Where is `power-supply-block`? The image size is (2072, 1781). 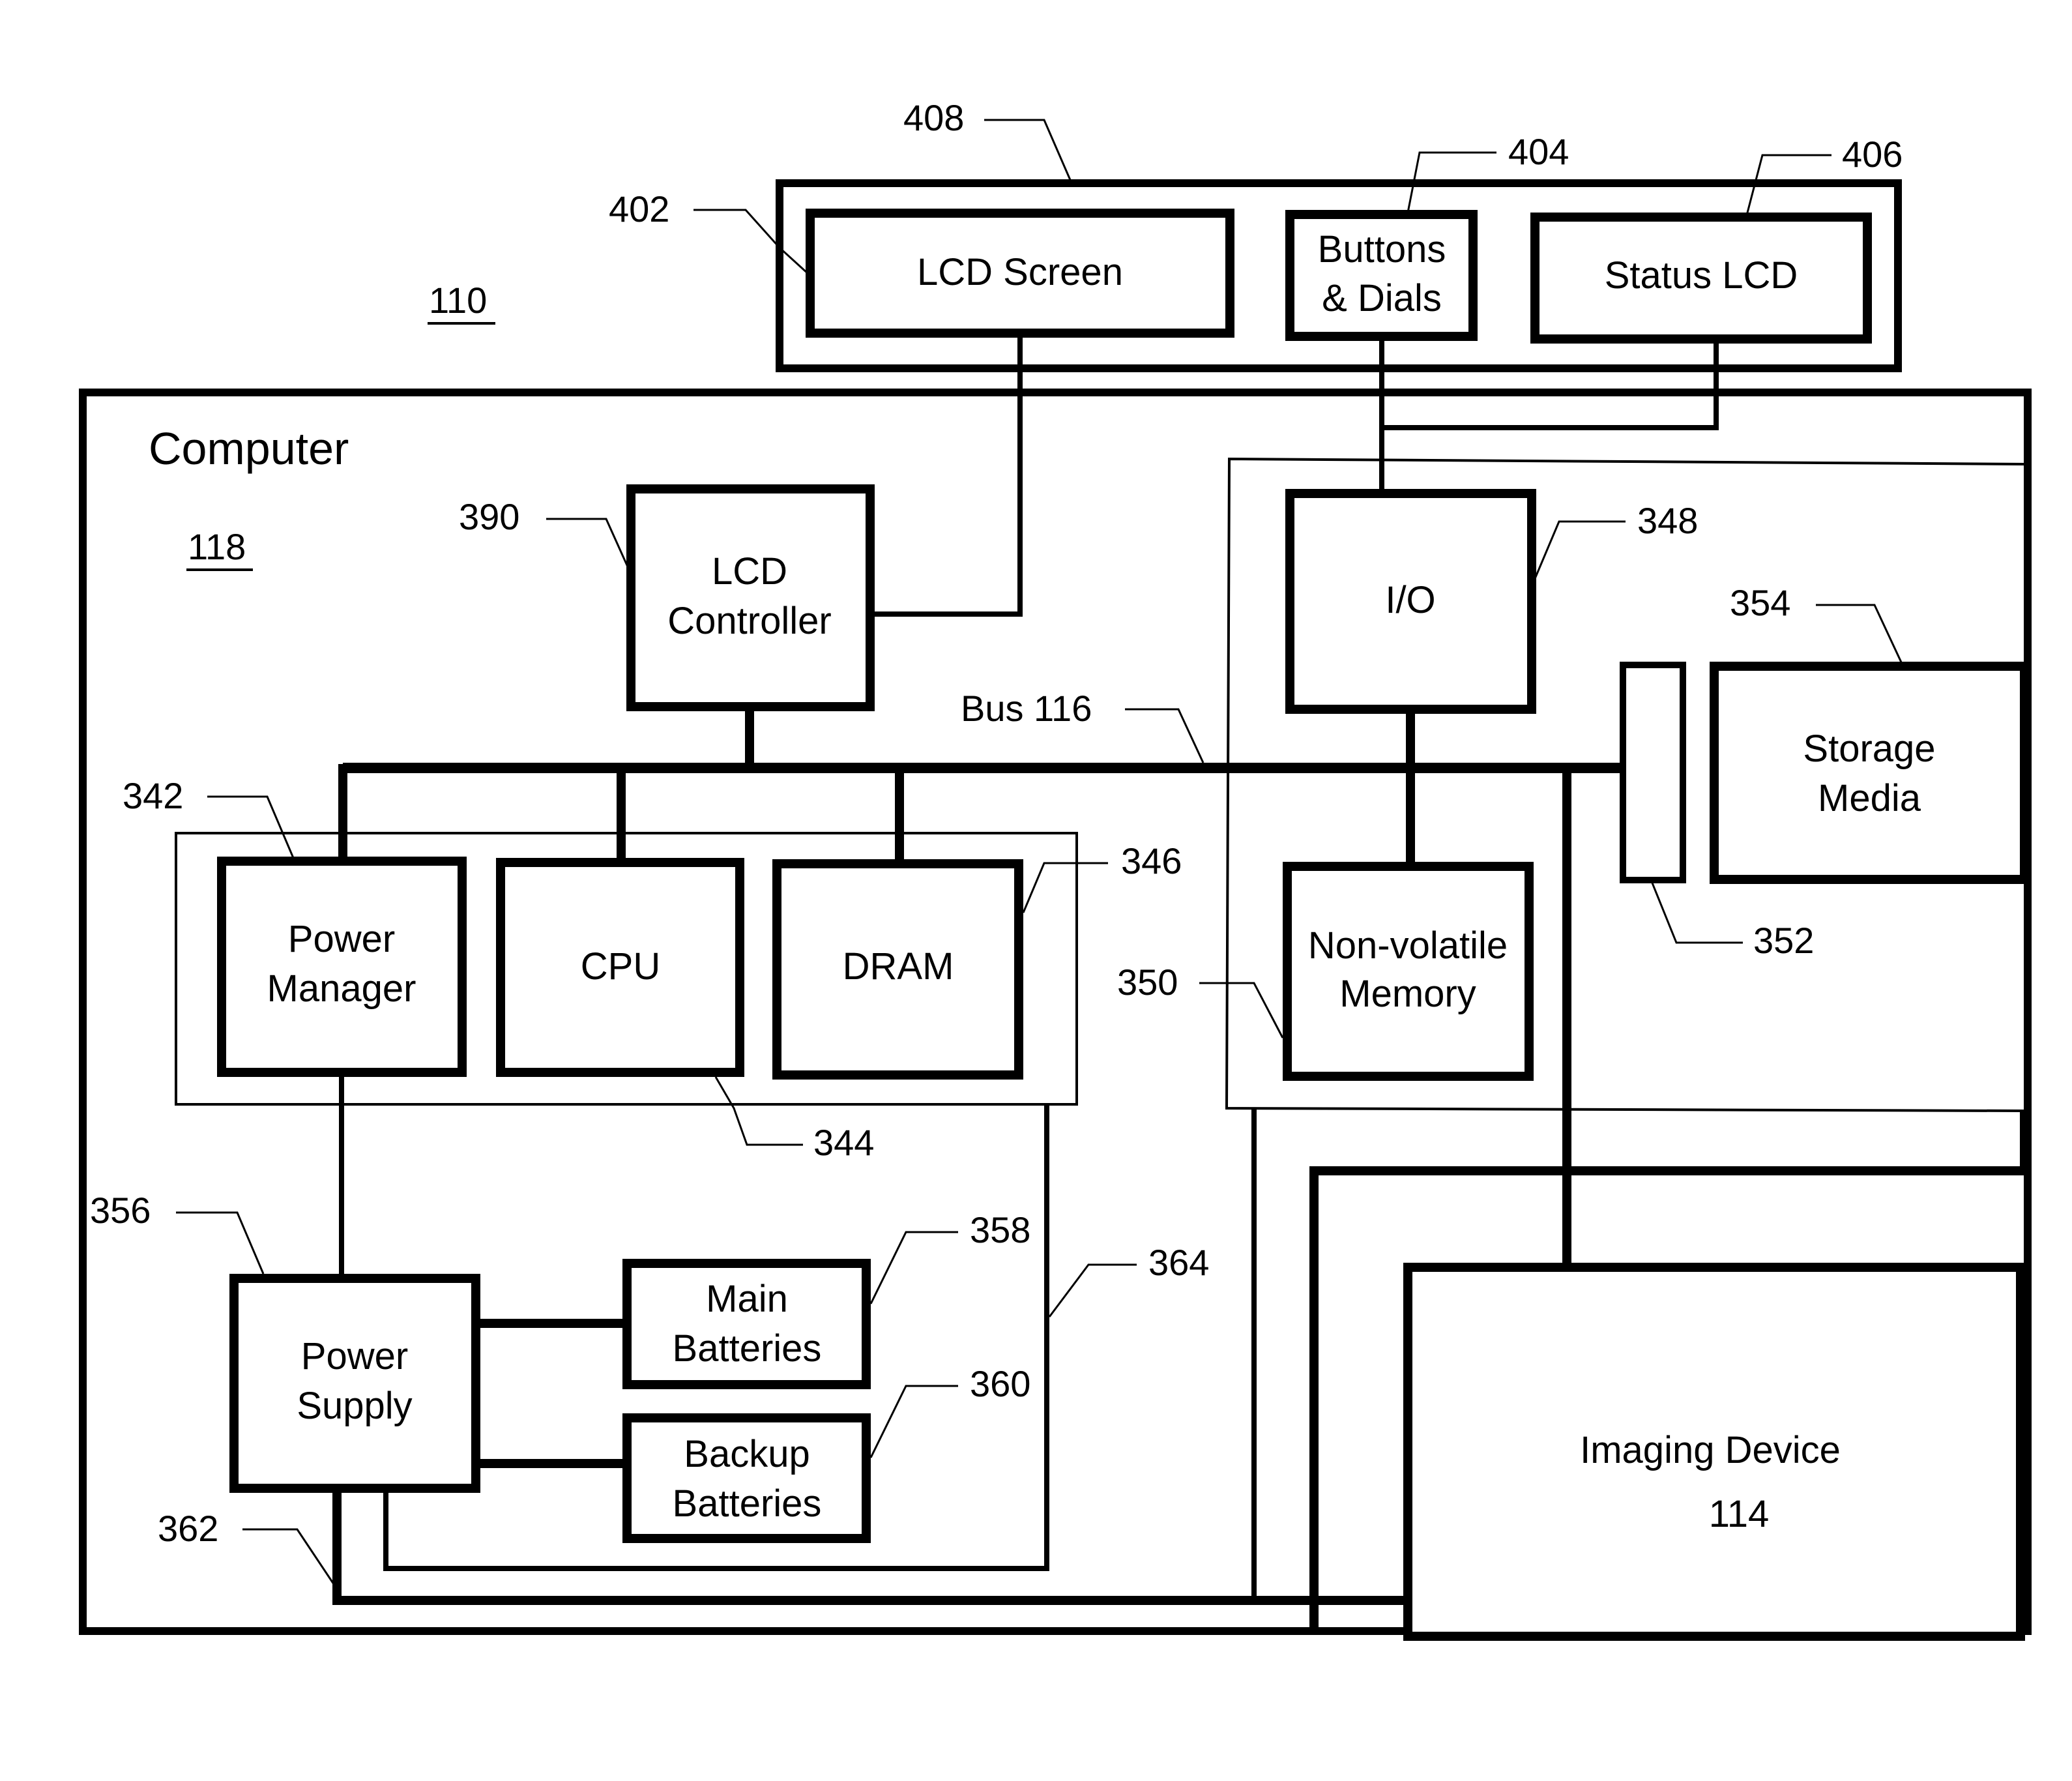
power-supply-block is located at coordinates (354, 1383).